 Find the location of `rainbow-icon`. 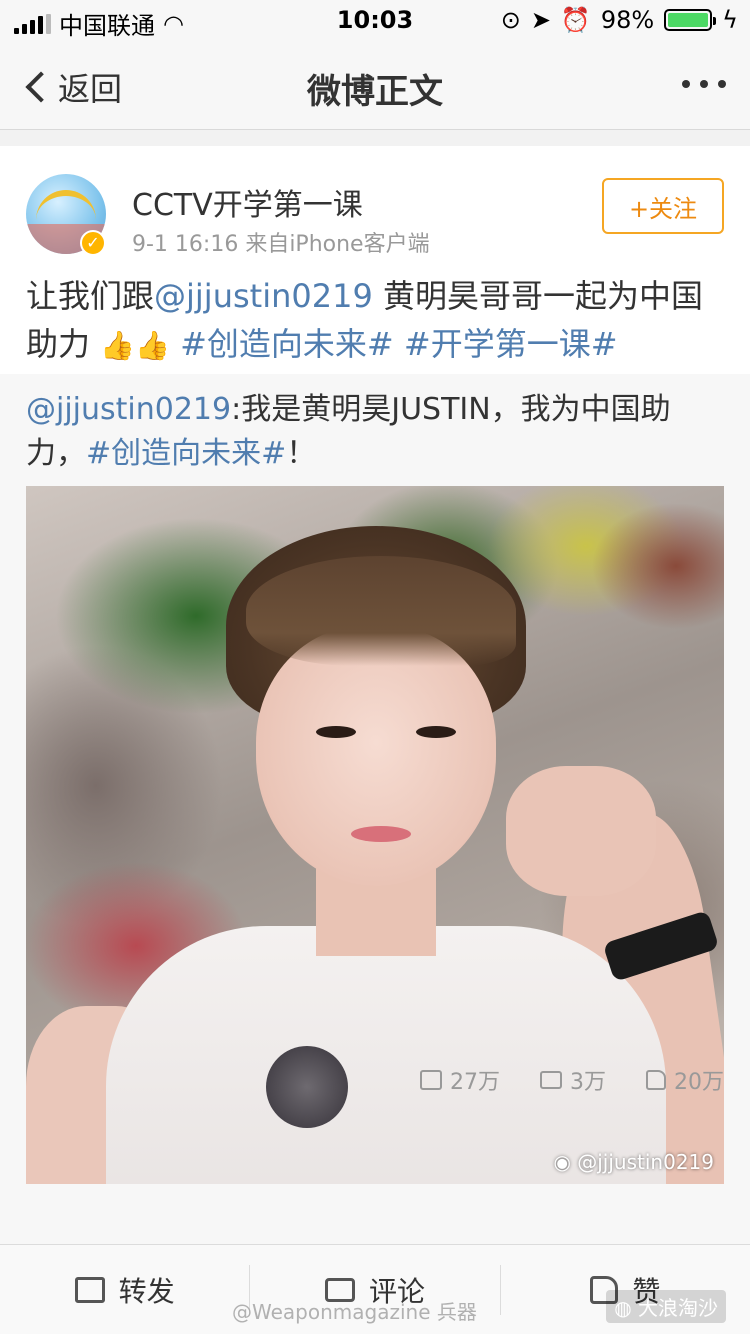

rainbow-icon is located at coordinates (66, 205).